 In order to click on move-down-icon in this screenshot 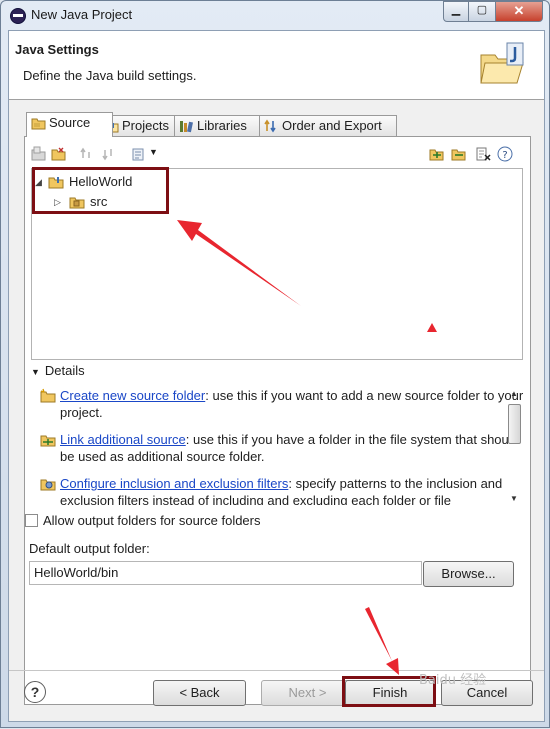, I will do `click(109, 154)`.